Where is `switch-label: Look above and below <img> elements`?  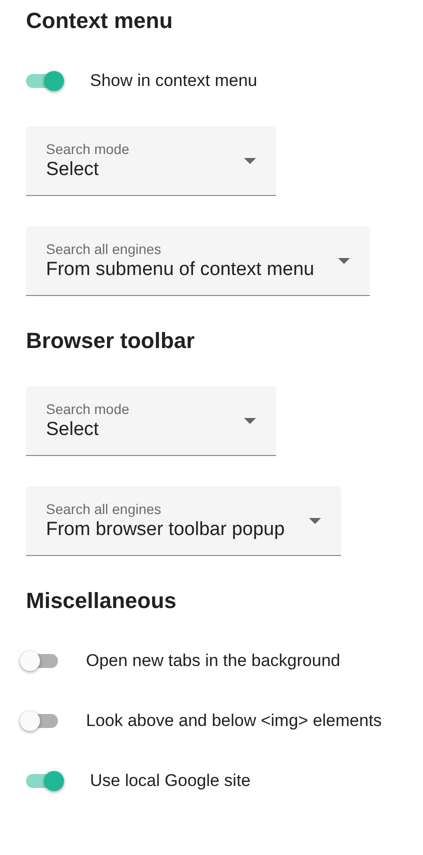 switch-label: Look above and below <img> elements is located at coordinates (234, 721).